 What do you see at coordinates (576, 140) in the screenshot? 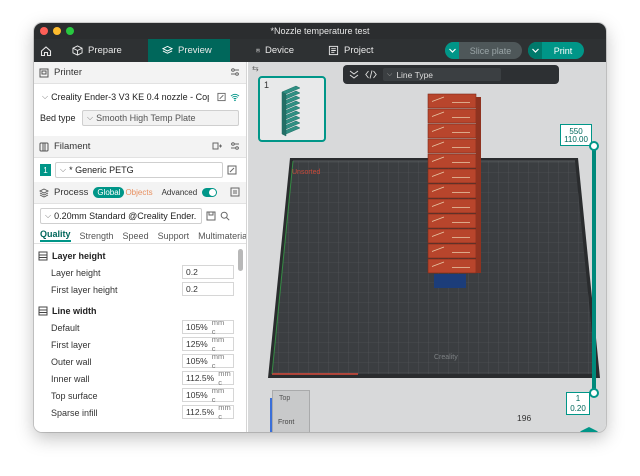
I see `layer-top-height: 110.00` at bounding box center [576, 140].